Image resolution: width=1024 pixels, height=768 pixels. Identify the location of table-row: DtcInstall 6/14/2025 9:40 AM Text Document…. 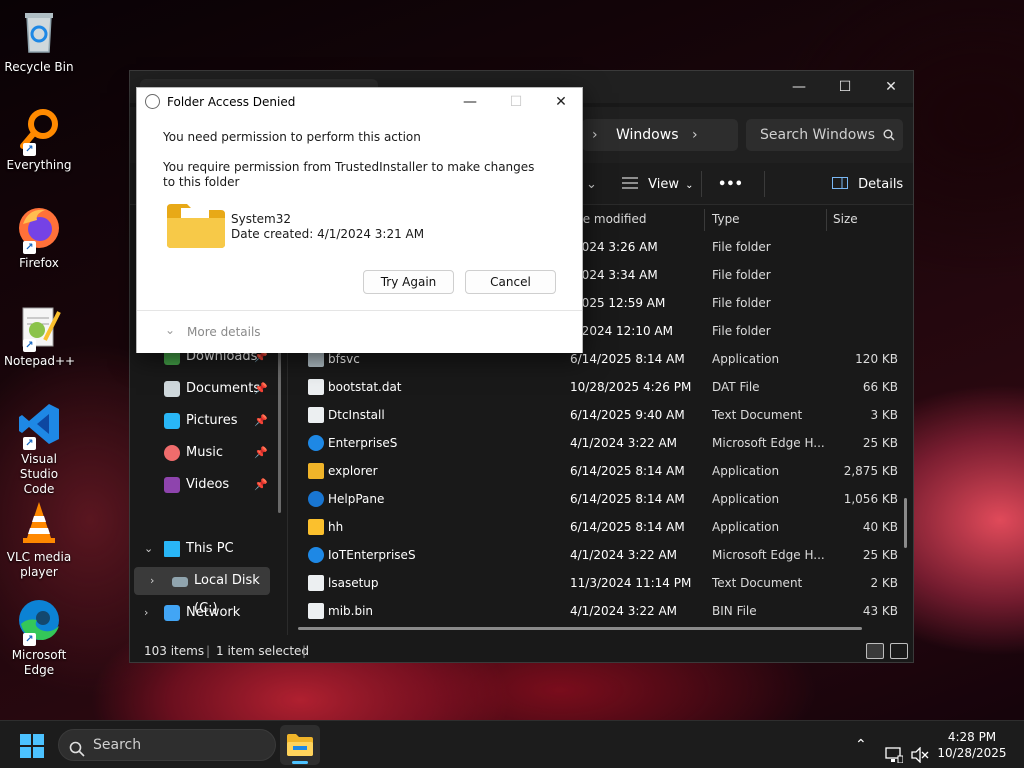
(600, 415).